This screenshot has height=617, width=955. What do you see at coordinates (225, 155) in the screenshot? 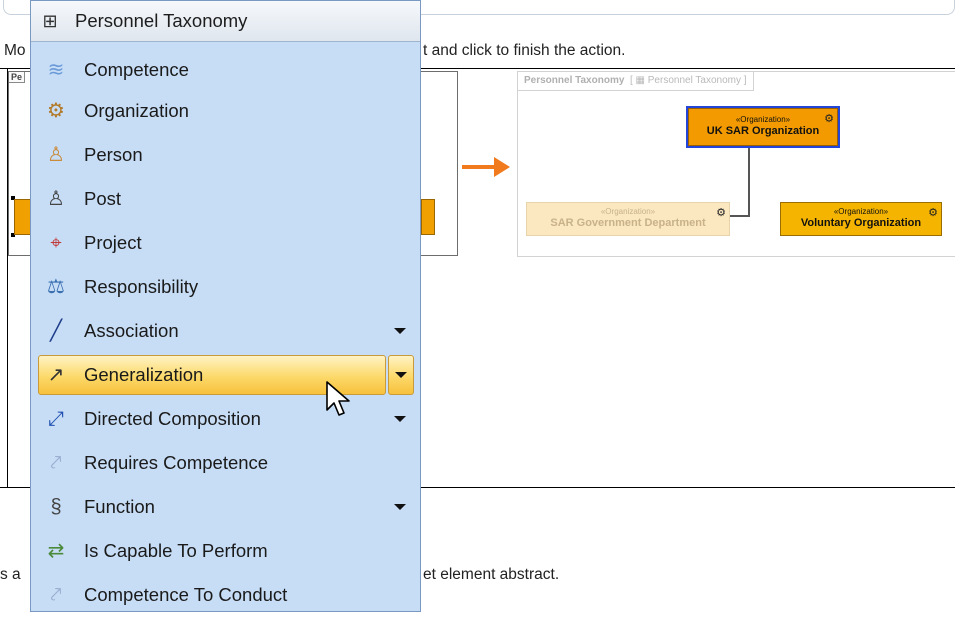
I see `menu-item-person: ♙ Person` at bounding box center [225, 155].